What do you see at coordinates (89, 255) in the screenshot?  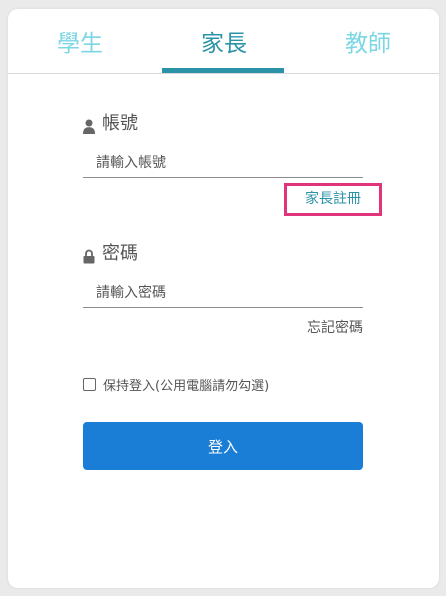 I see `lock-icon` at bounding box center [89, 255].